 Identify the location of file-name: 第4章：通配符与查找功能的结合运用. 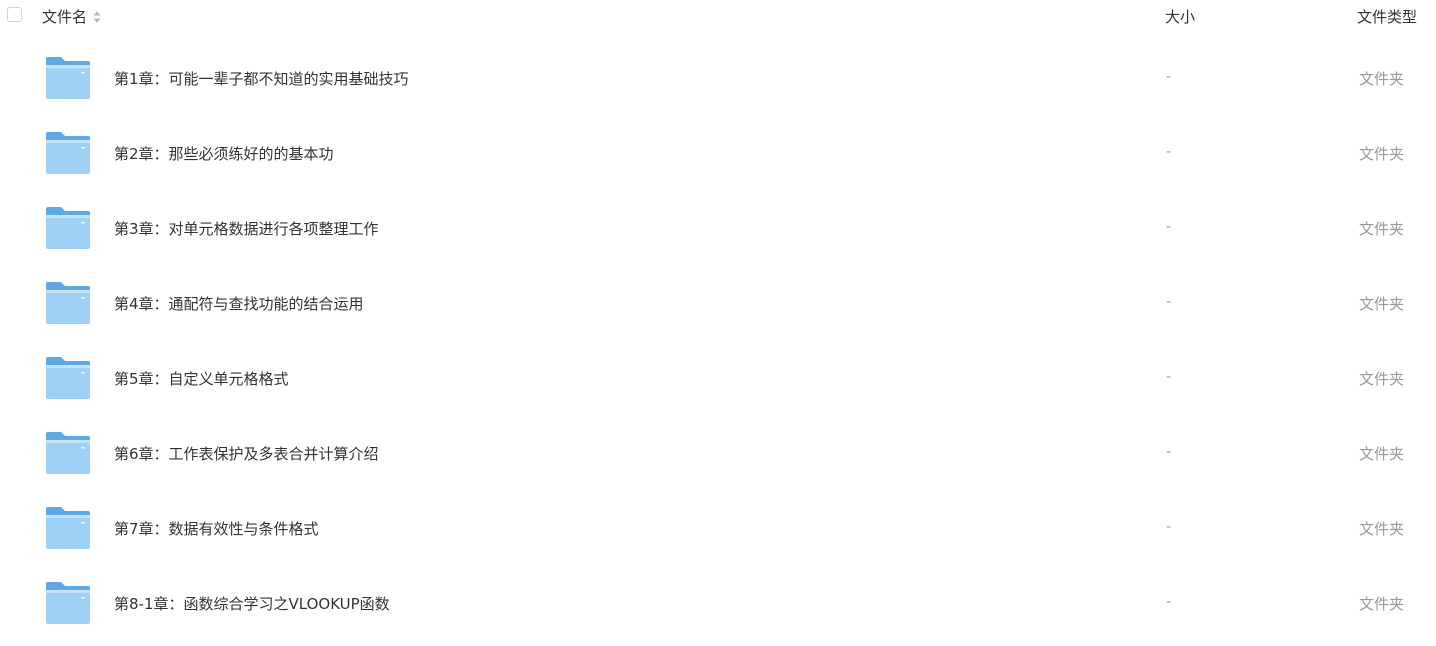
(239, 303).